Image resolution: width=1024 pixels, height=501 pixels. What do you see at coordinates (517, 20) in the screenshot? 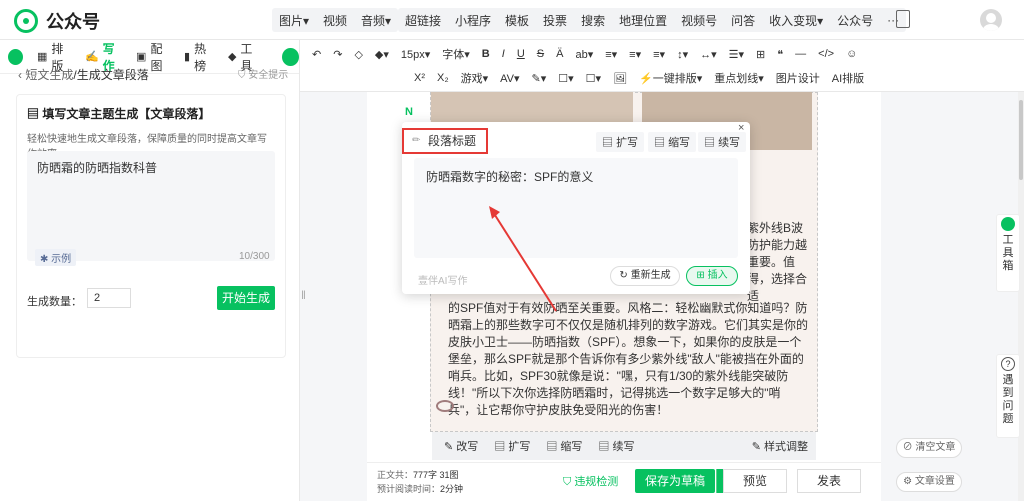
I see `menu-template: 模板` at bounding box center [517, 20].